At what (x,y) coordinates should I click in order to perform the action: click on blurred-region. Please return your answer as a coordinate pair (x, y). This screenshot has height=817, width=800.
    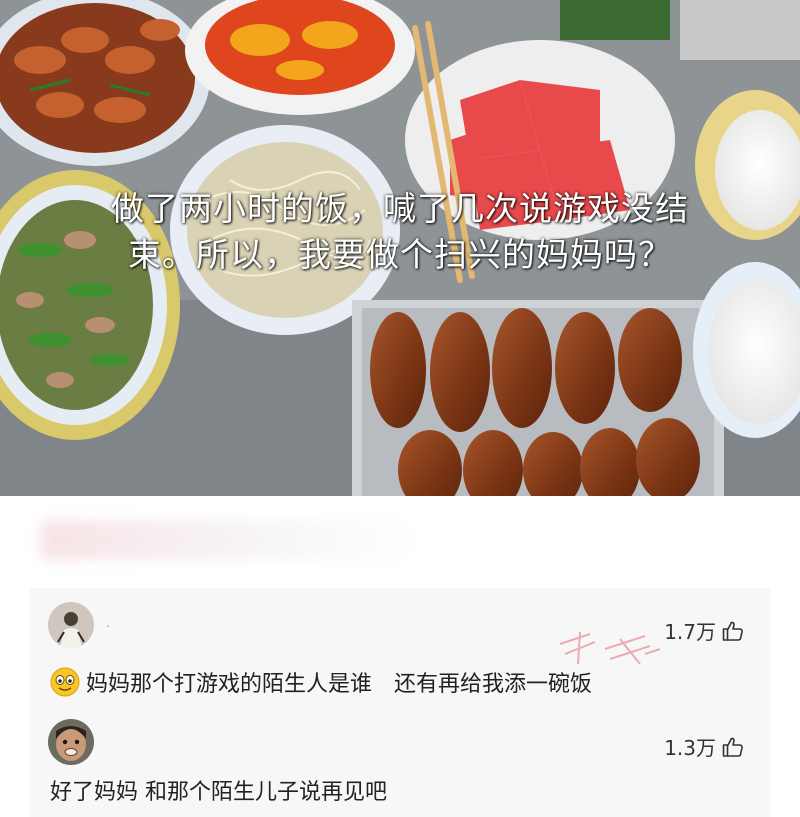
    Looking at the image, I should click on (230, 540).